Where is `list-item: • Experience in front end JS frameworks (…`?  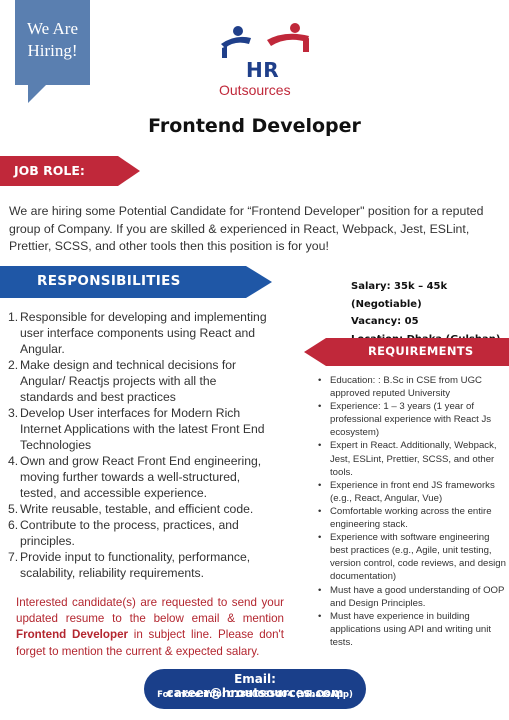
list-item: • Experience in front end JS frameworks (… is located at coordinates (413, 492).